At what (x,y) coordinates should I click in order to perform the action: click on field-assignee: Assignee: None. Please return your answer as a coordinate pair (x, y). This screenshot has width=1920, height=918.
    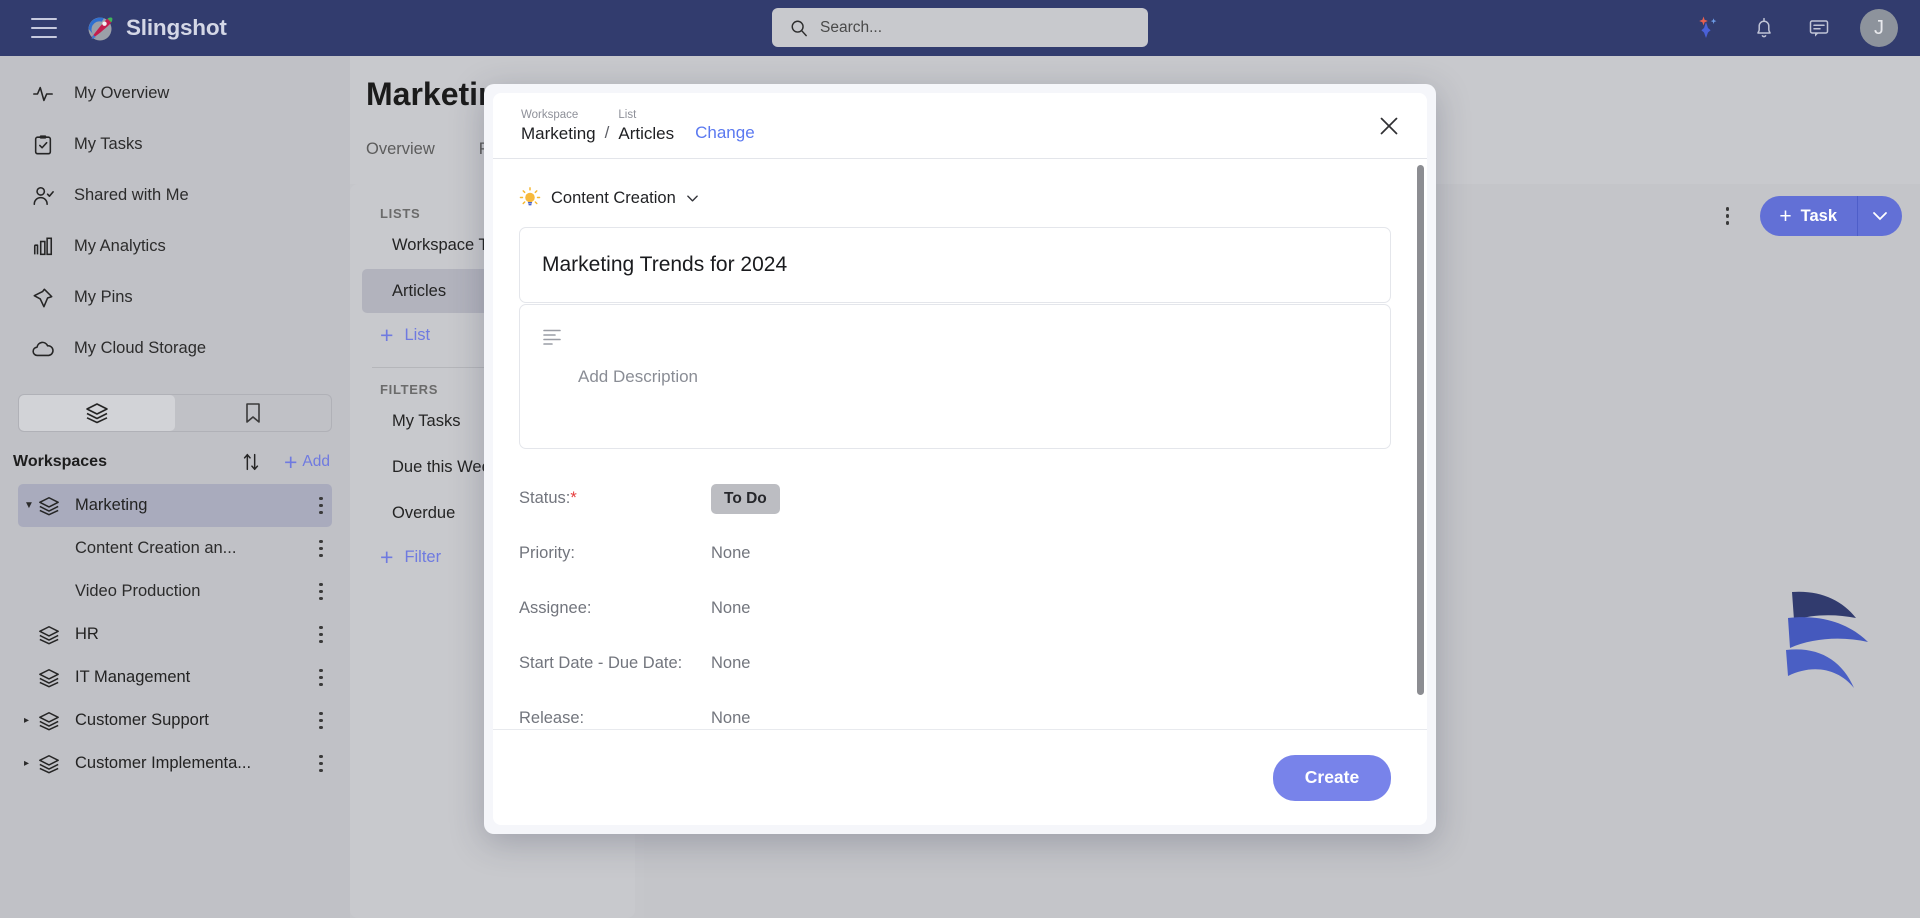
    Looking at the image, I should click on (955, 608).